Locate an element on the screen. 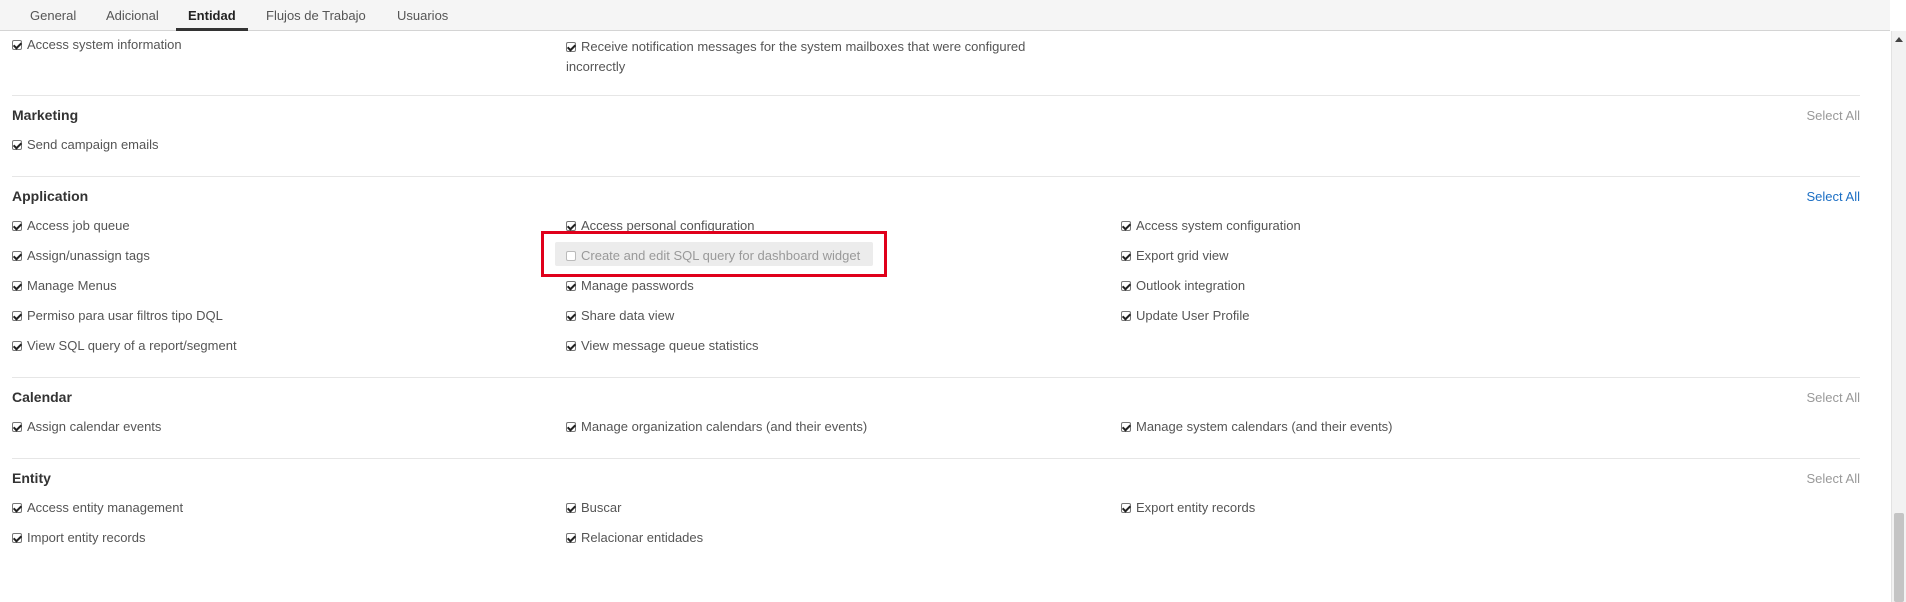 The width and height of the screenshot is (1906, 602). vertical-scrollbar is located at coordinates (1898, 316).